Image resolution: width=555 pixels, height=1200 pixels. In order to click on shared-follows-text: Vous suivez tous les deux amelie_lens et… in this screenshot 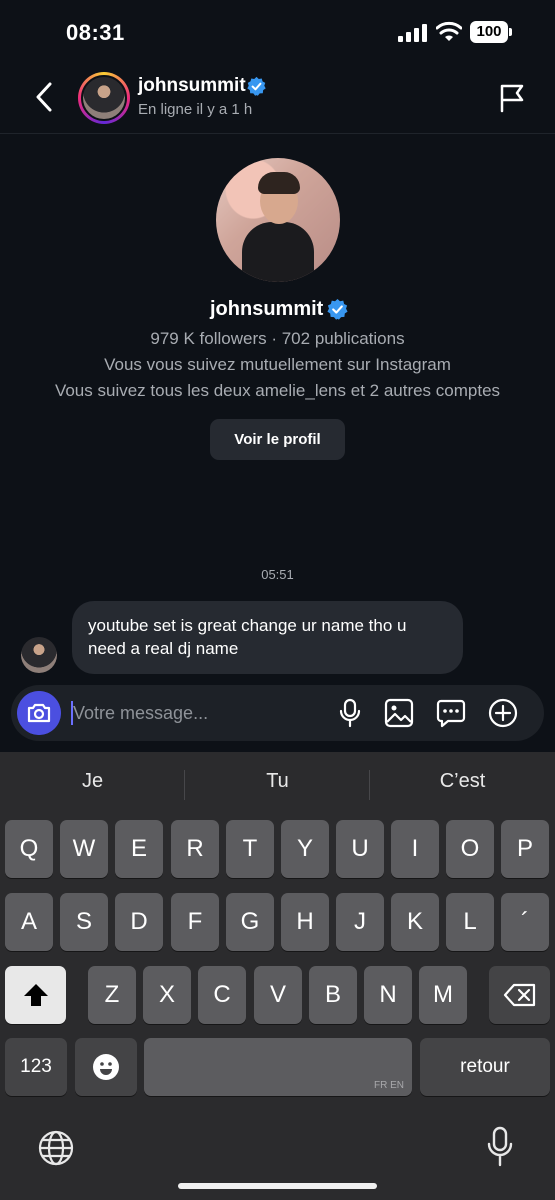, I will do `click(277, 390)`.